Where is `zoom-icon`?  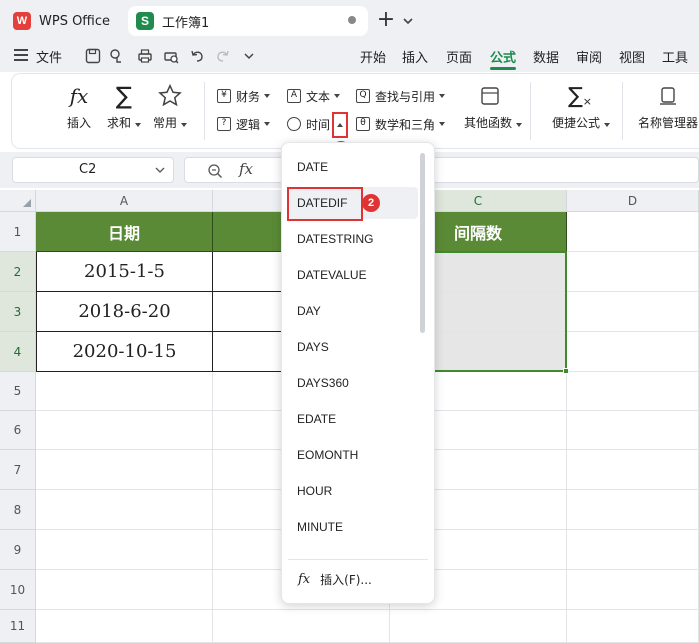 zoom-icon is located at coordinates (215, 171).